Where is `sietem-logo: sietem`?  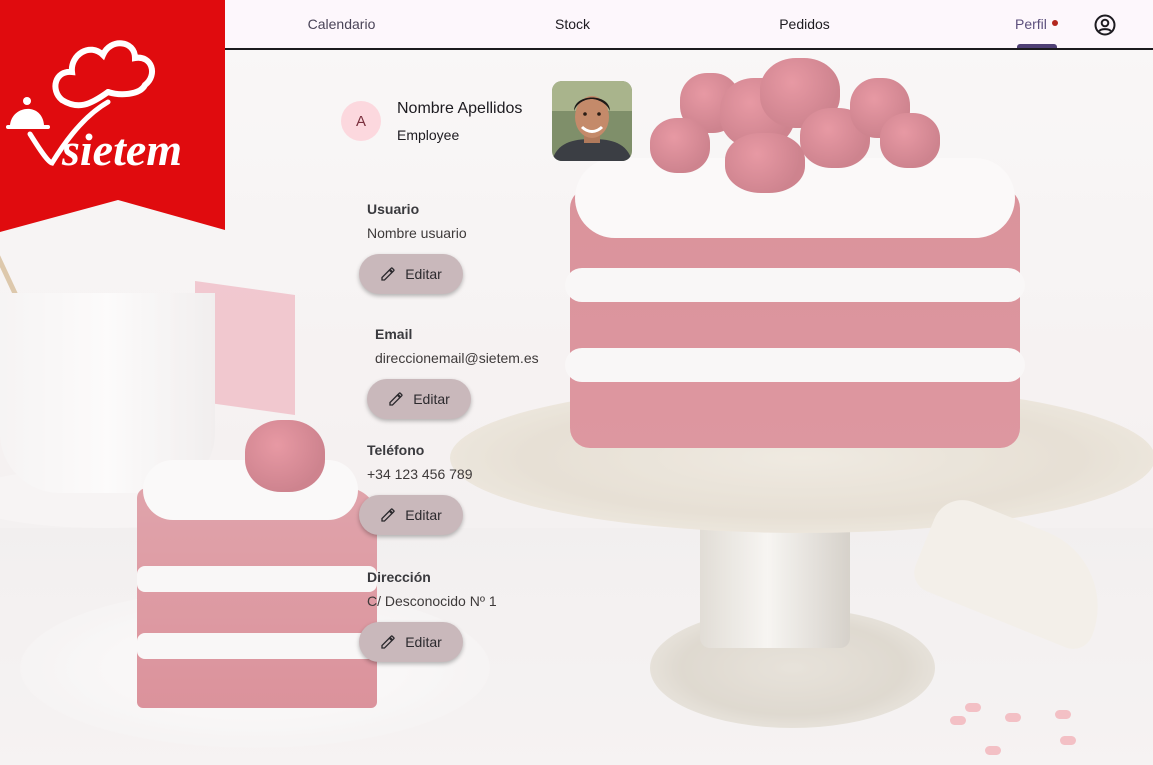 sietem-logo: sietem is located at coordinates (112, 116).